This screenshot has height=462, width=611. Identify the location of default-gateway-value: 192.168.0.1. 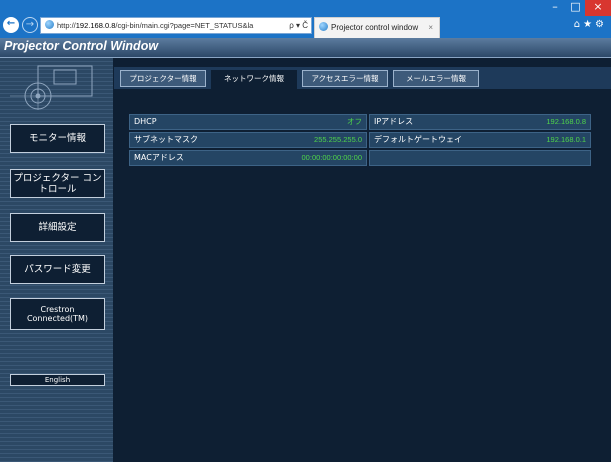
(566, 139).